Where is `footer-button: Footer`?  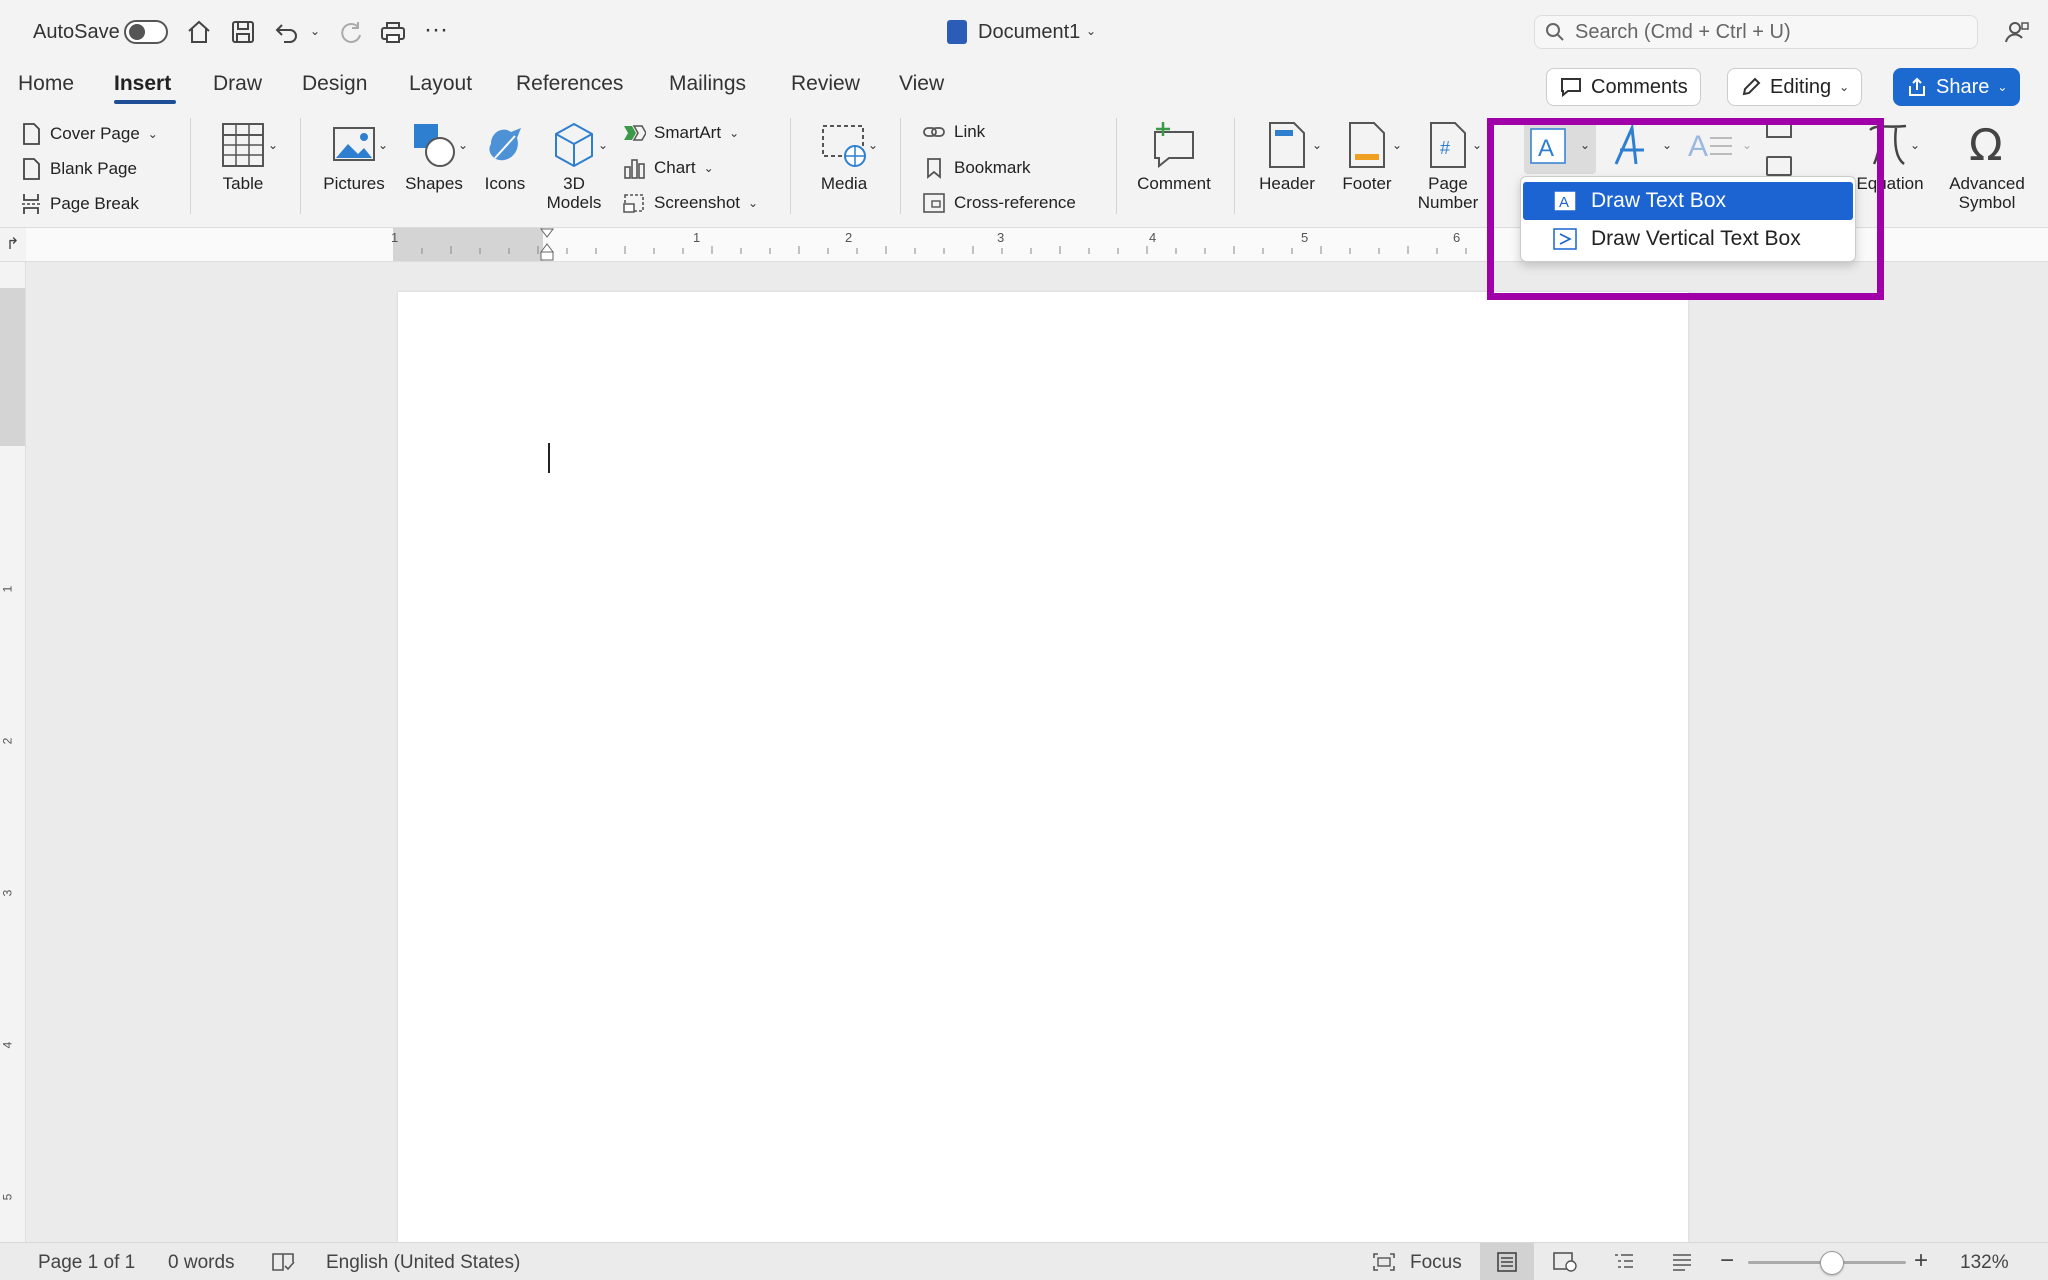 footer-button: Footer is located at coordinates (1367, 156).